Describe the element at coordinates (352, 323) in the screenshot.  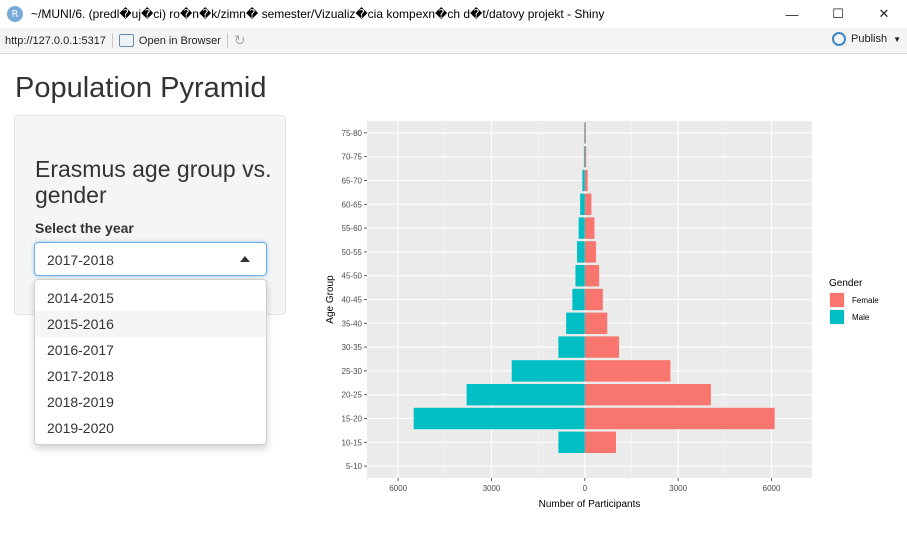
I see `y-tick-label: 35-40` at that location.